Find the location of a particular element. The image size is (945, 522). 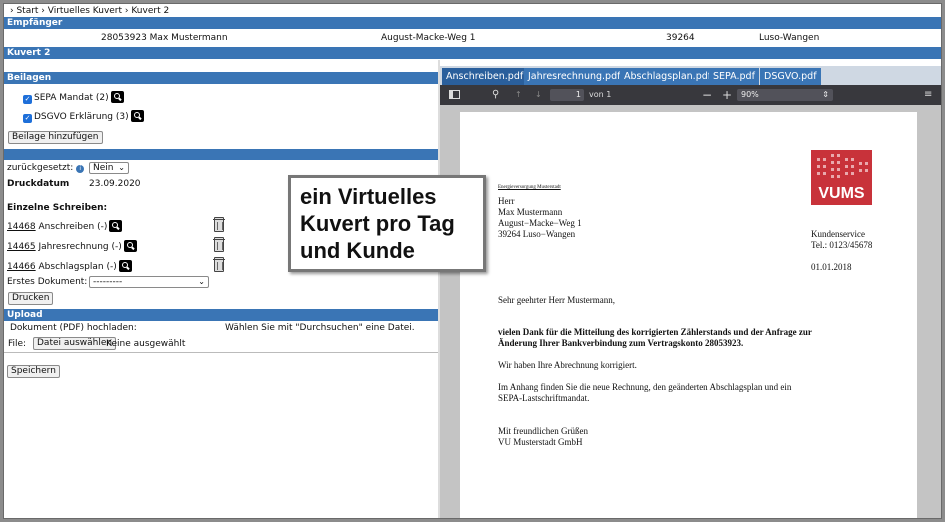

druckdatum-value: 23.09.2020 is located at coordinates (115, 184).